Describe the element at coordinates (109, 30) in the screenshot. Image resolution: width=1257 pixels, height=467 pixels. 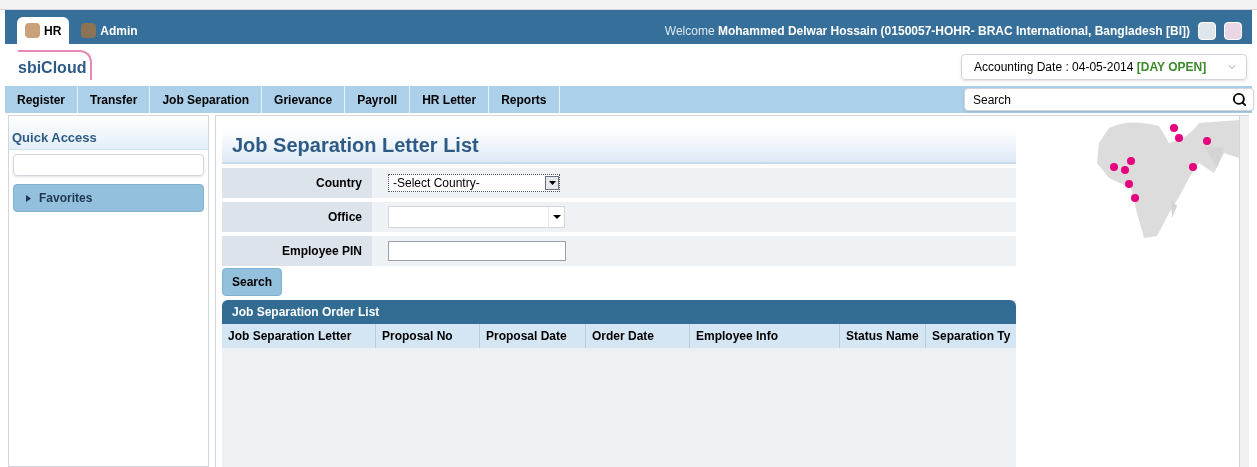
I see `app-tab: Admin` at that location.